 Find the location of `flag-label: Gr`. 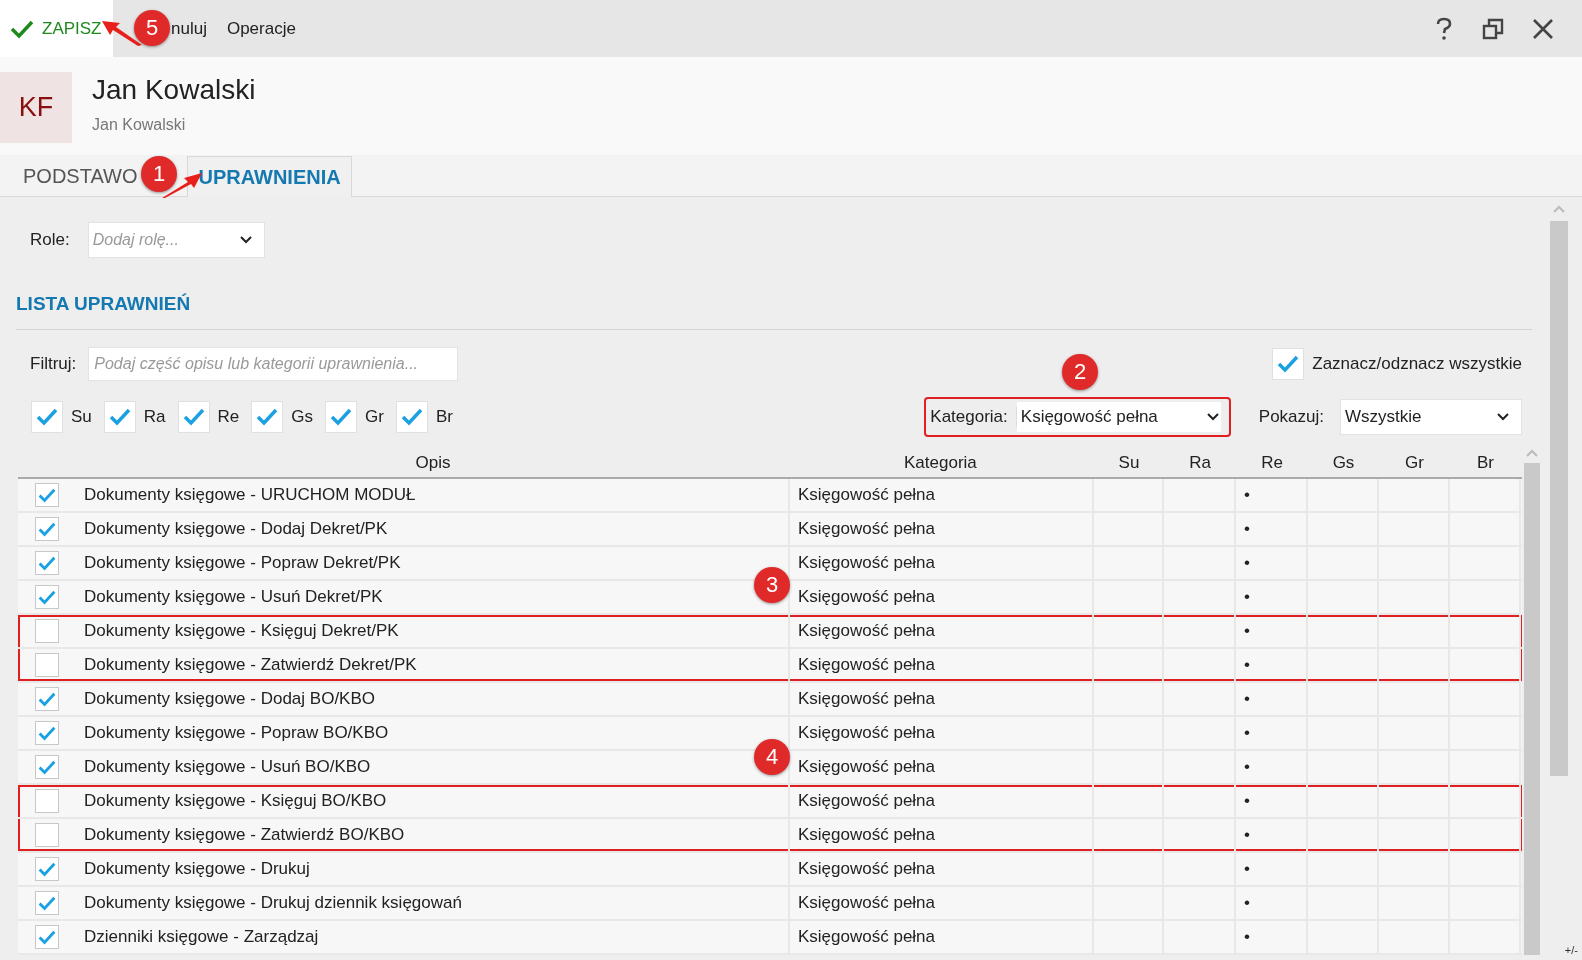

flag-label: Gr is located at coordinates (374, 417).